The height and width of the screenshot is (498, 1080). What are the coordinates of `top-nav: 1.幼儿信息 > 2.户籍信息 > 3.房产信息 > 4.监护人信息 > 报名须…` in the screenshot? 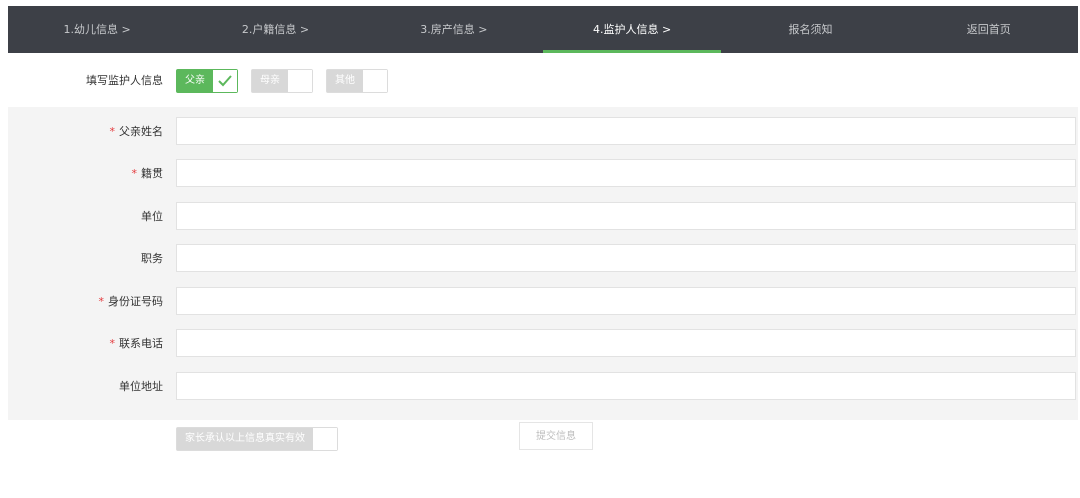 It's located at (543, 29).